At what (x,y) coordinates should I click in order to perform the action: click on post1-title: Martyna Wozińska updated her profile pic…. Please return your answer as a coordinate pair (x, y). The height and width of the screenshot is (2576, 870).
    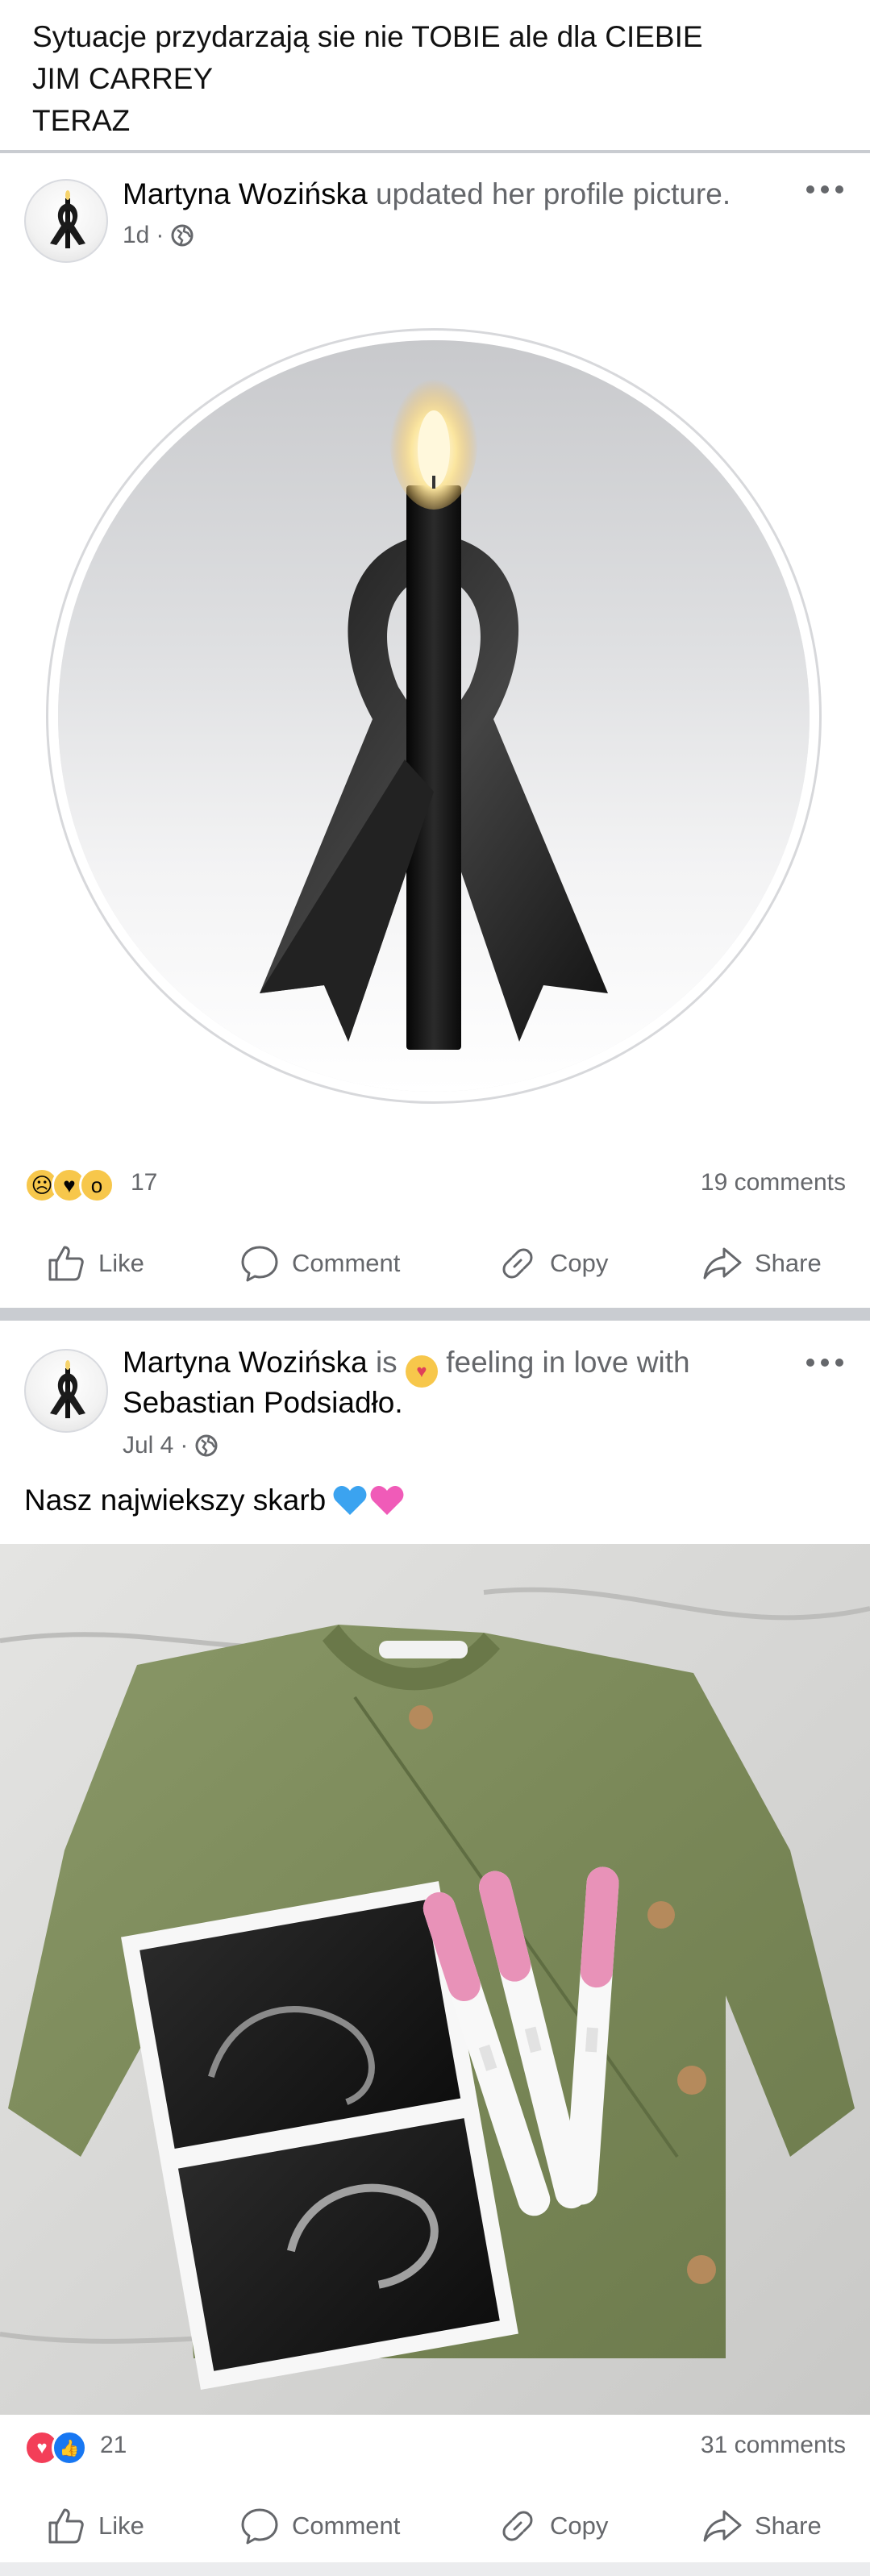
    Looking at the image, I should click on (427, 195).